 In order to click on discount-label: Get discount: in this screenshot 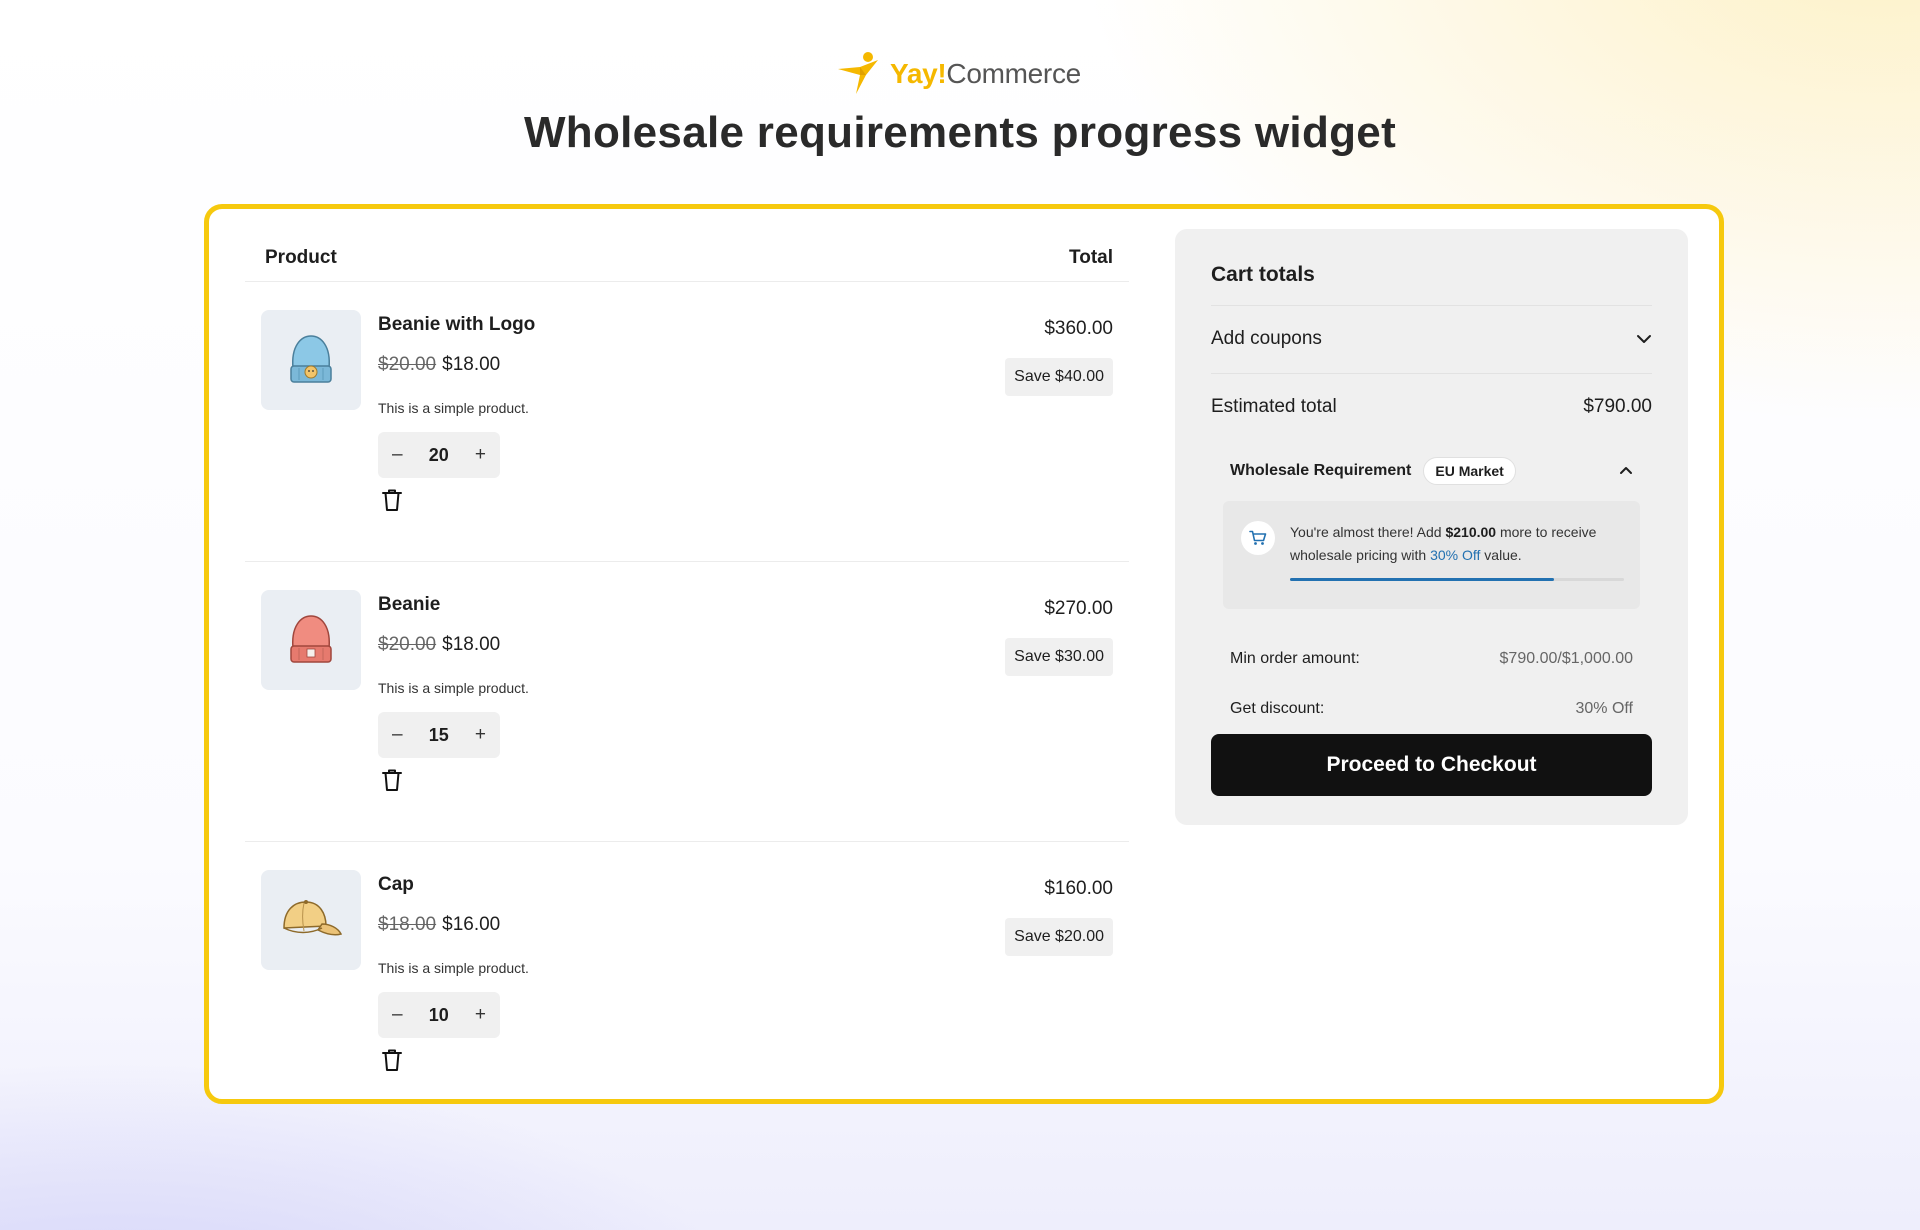, I will do `click(1277, 708)`.